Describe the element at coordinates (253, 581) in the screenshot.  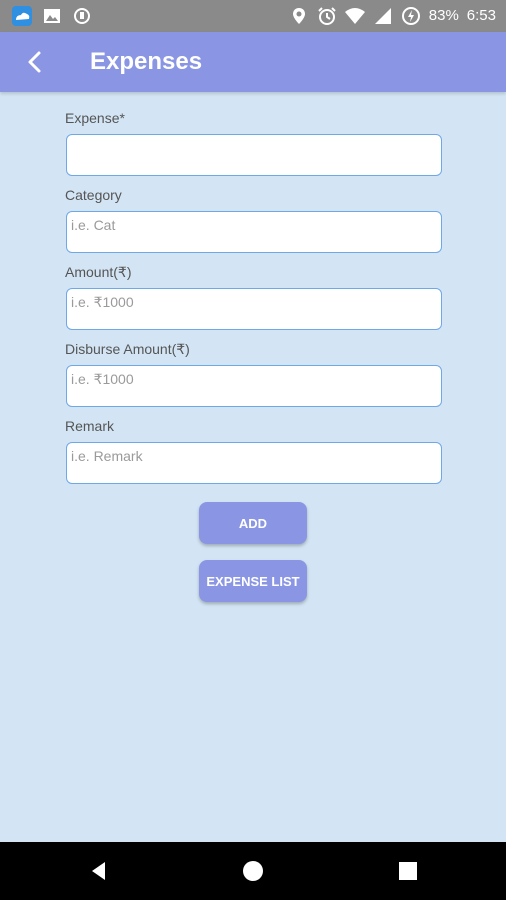
I see `expense-list-button: EXPENSE LIST` at that location.